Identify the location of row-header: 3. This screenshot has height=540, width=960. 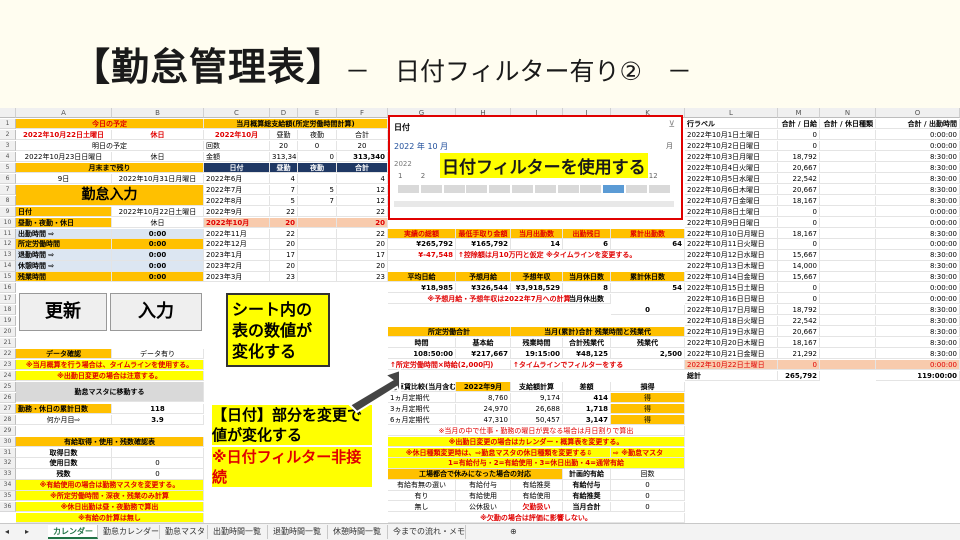
(8, 146).